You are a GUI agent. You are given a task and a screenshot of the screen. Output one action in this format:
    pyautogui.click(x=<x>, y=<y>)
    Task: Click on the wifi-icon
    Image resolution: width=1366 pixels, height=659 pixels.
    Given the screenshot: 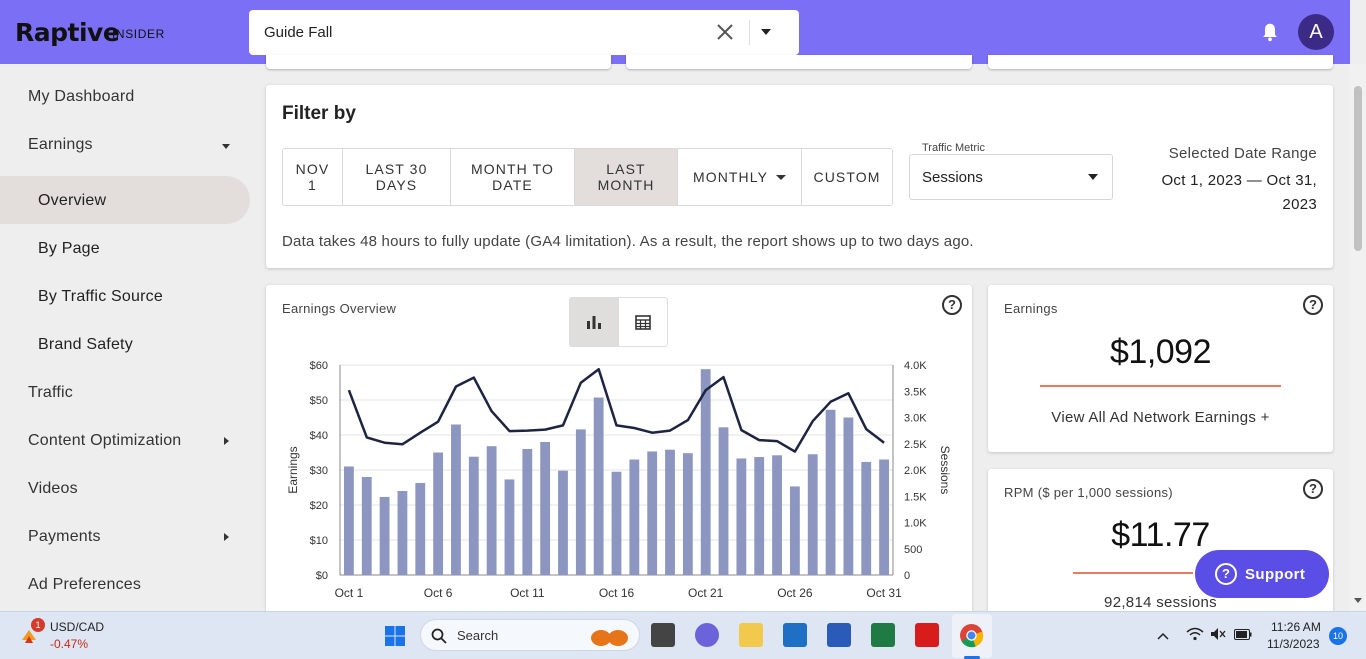 What is the action you would take?
    pyautogui.click(x=1195, y=634)
    